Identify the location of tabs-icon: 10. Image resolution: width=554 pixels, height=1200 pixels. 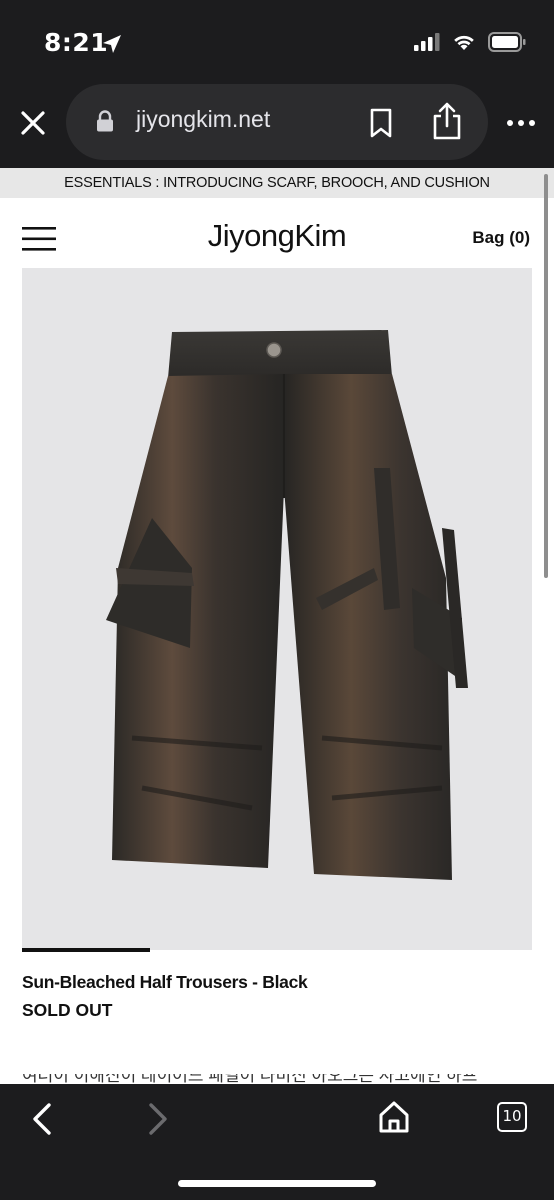
(512, 1117).